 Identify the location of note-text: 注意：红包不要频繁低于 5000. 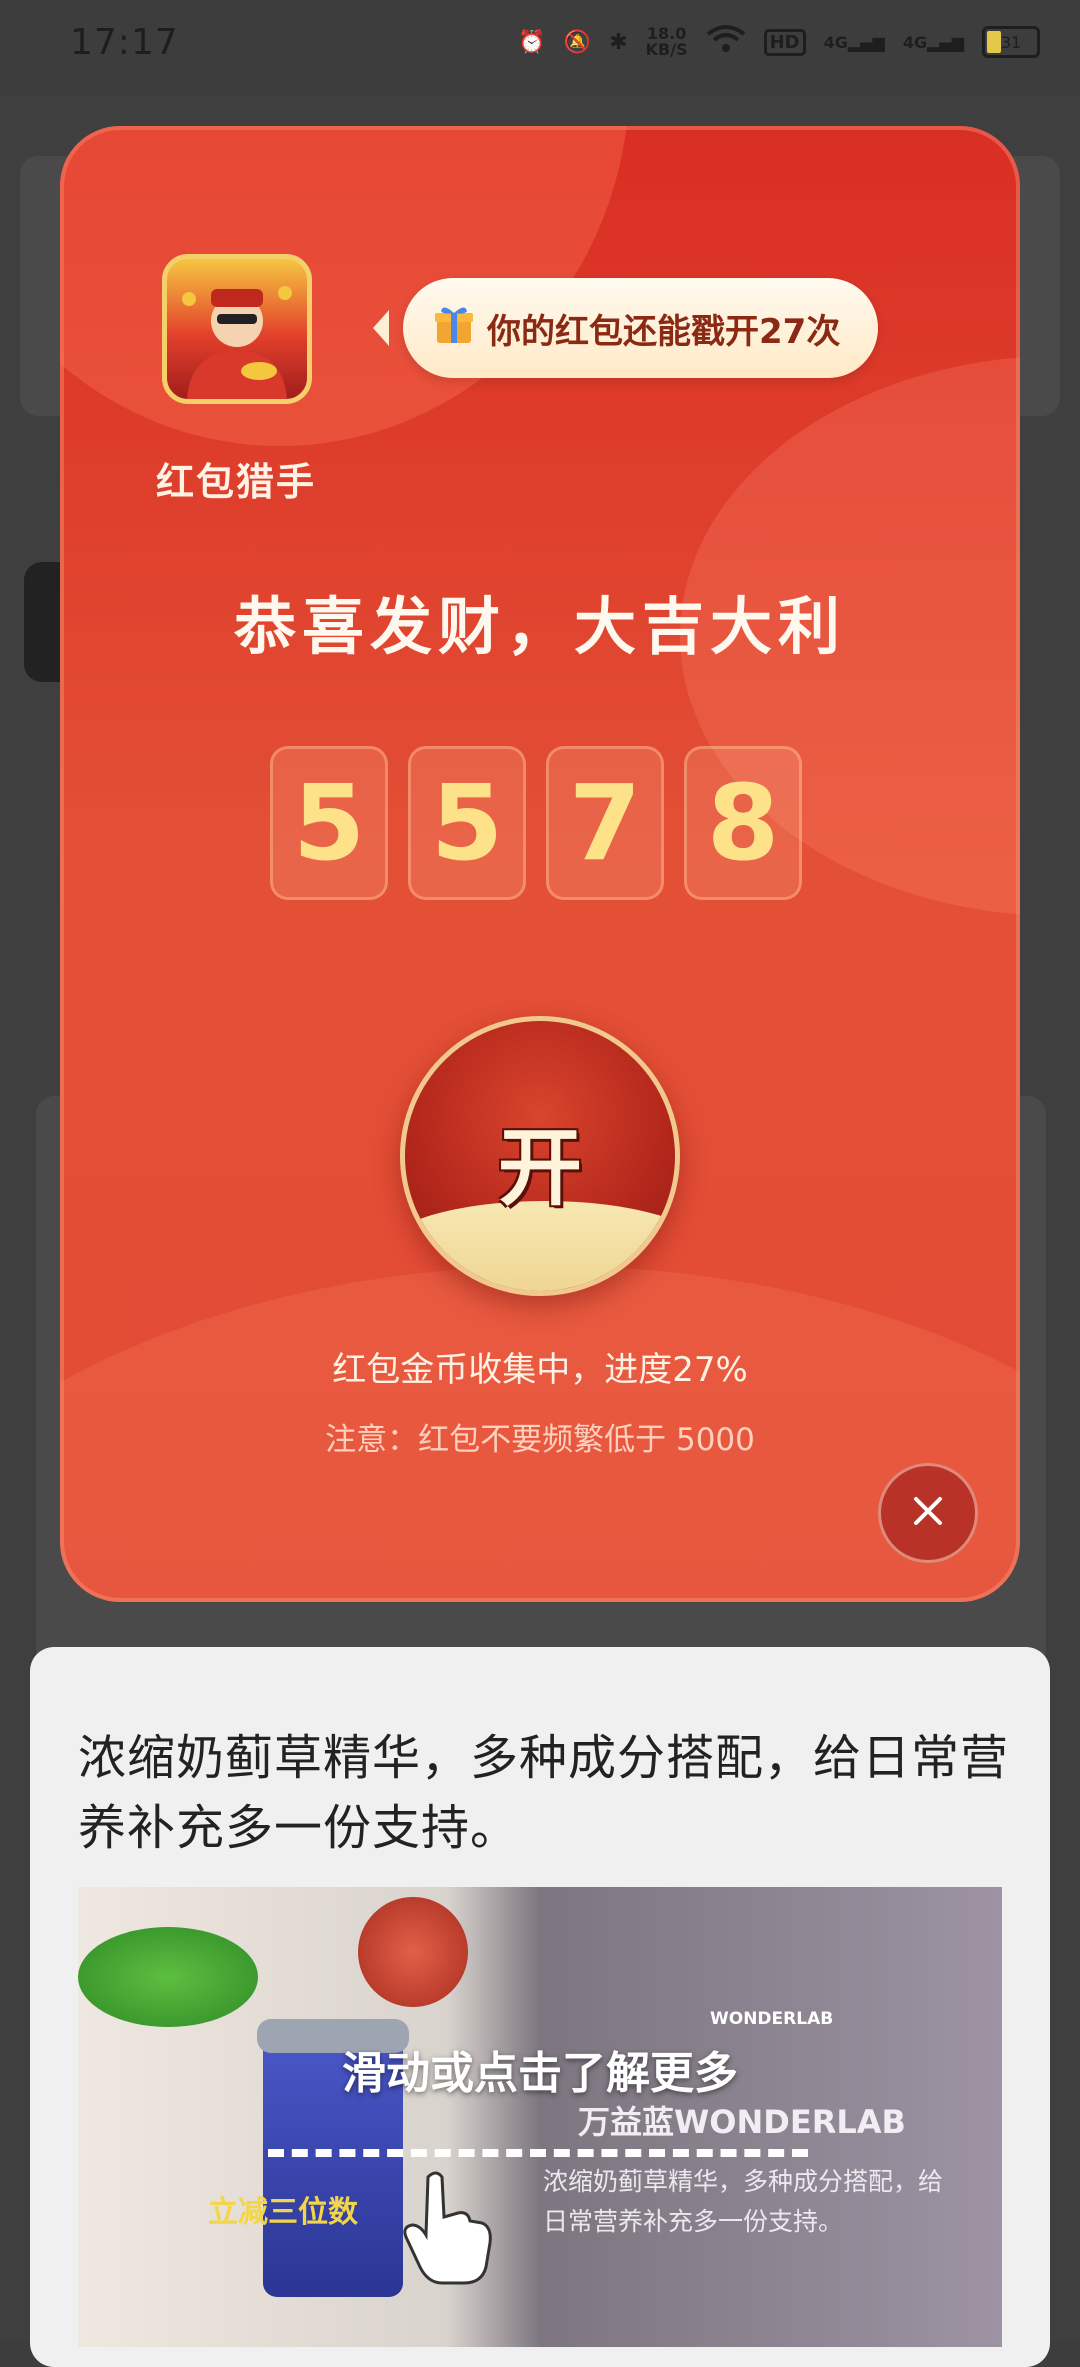
(540, 1440).